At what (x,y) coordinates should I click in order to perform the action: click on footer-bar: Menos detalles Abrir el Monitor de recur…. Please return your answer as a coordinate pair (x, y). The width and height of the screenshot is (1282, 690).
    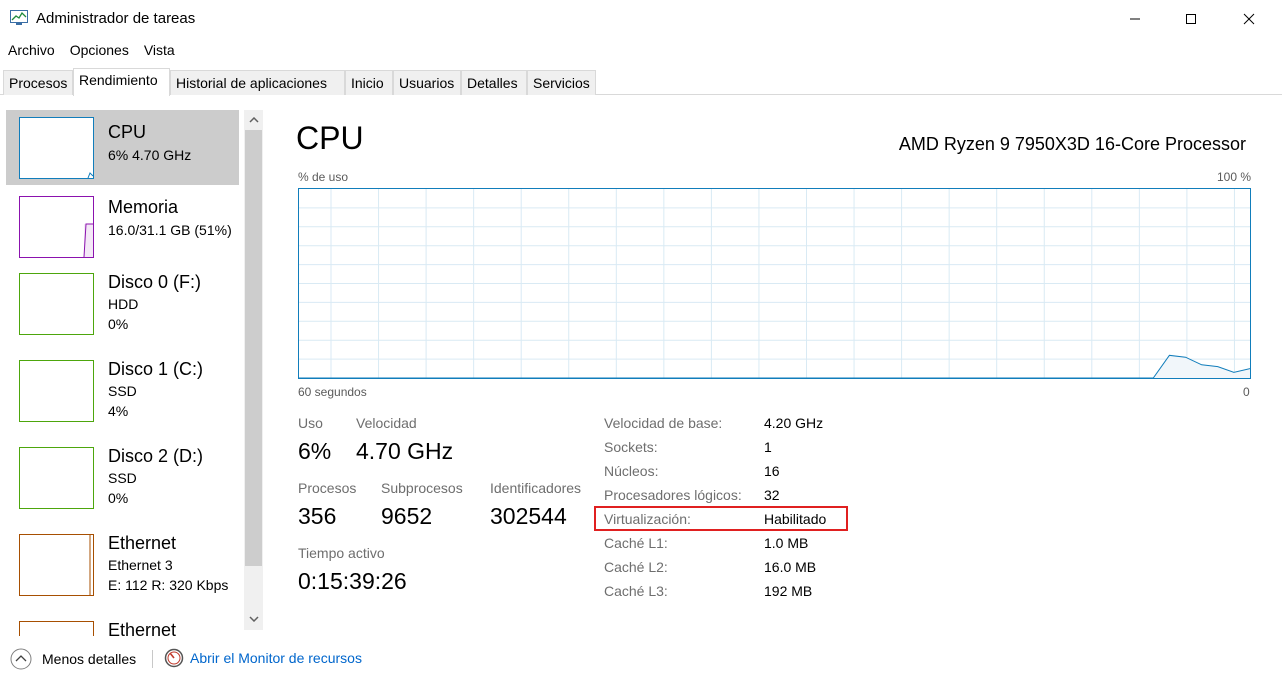
    Looking at the image, I should click on (641, 660).